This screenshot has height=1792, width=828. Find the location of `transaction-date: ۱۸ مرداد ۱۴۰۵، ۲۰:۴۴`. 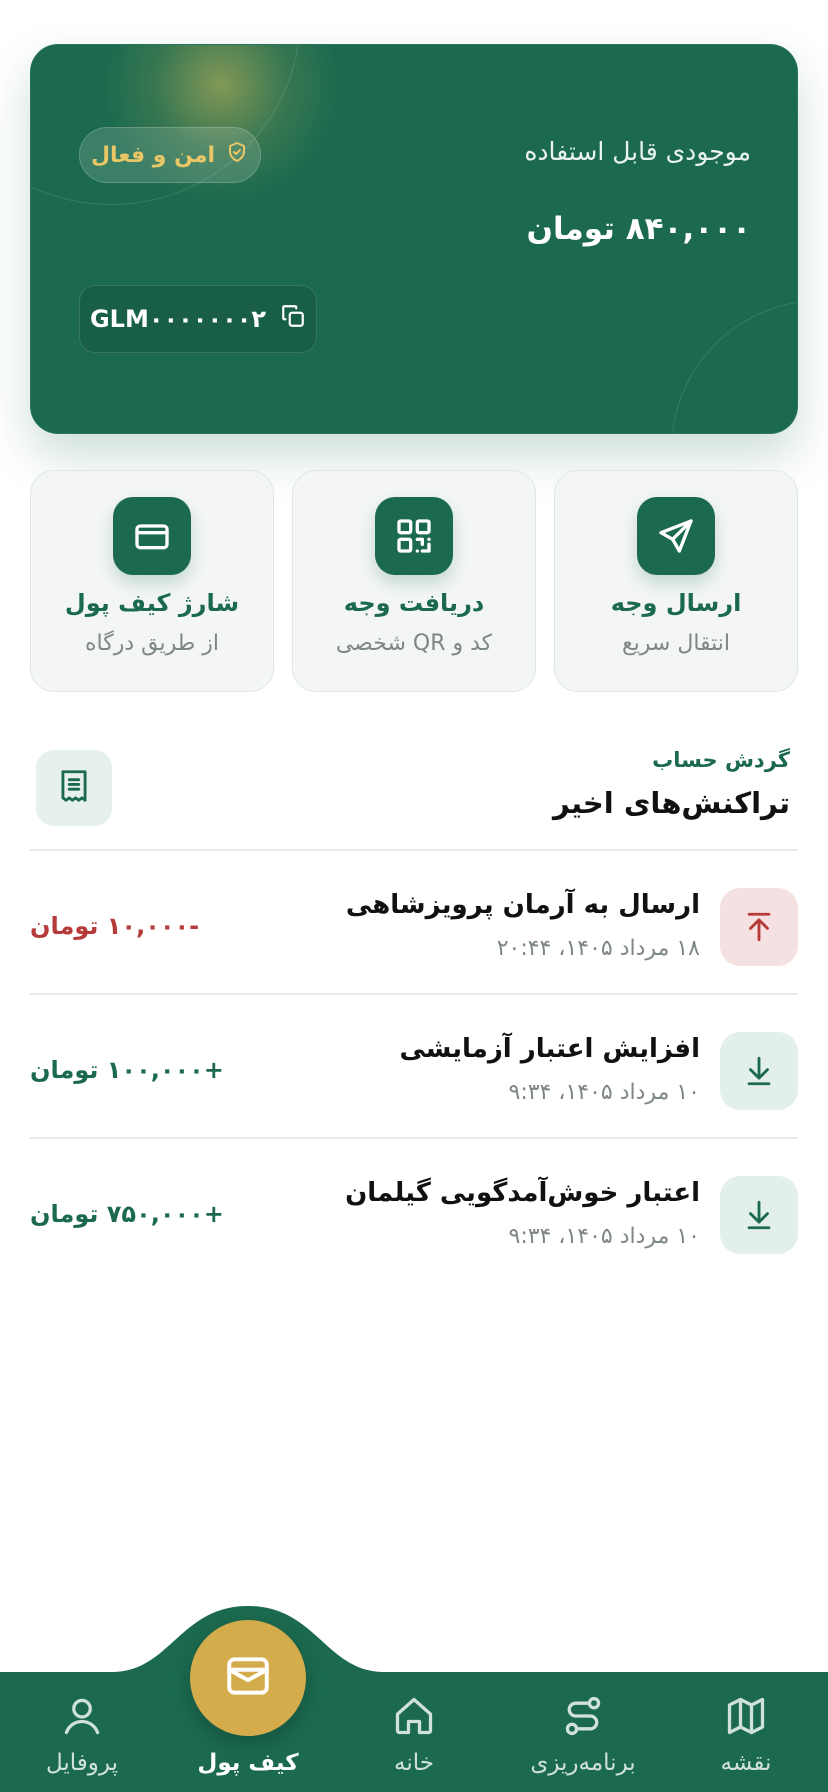

transaction-date: ۱۸ مرداد ۱۴۰۵، ۲۰:۴۴ is located at coordinates (598, 948).